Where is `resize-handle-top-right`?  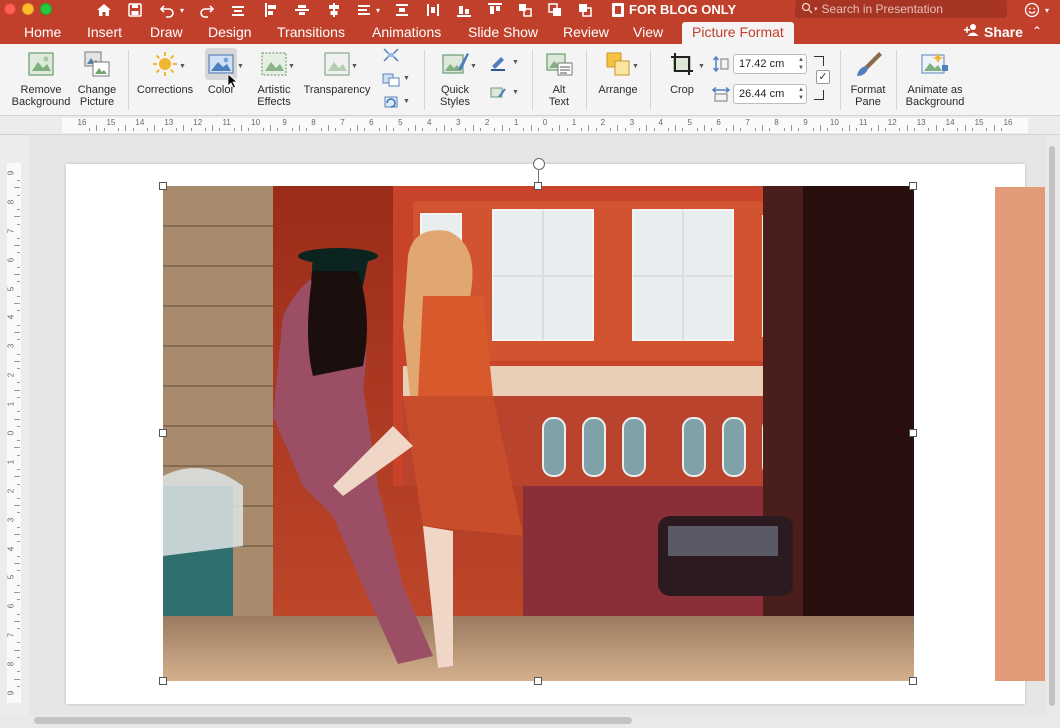
resize-handle-top-right is located at coordinates (913, 186).